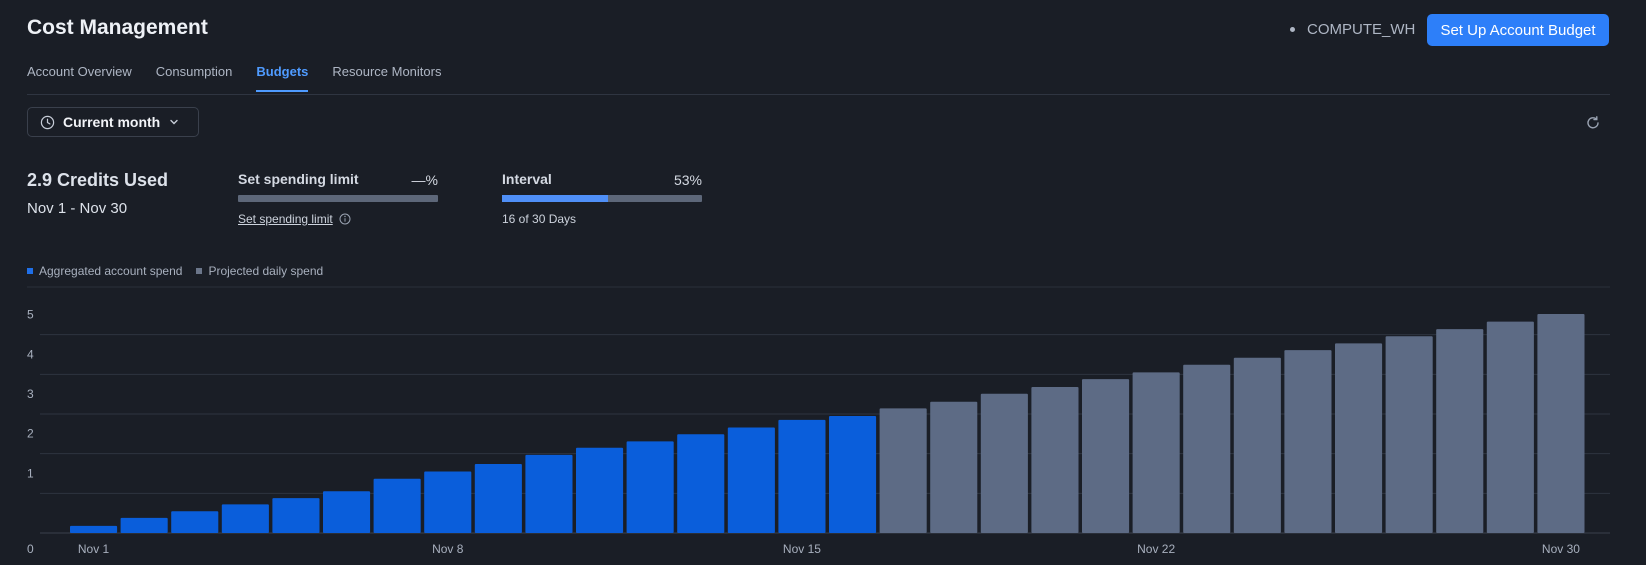 The height and width of the screenshot is (565, 1646). Describe the element at coordinates (1518, 30) in the screenshot. I see `set-up-account-budget-button: Set Up Account Budget` at that location.